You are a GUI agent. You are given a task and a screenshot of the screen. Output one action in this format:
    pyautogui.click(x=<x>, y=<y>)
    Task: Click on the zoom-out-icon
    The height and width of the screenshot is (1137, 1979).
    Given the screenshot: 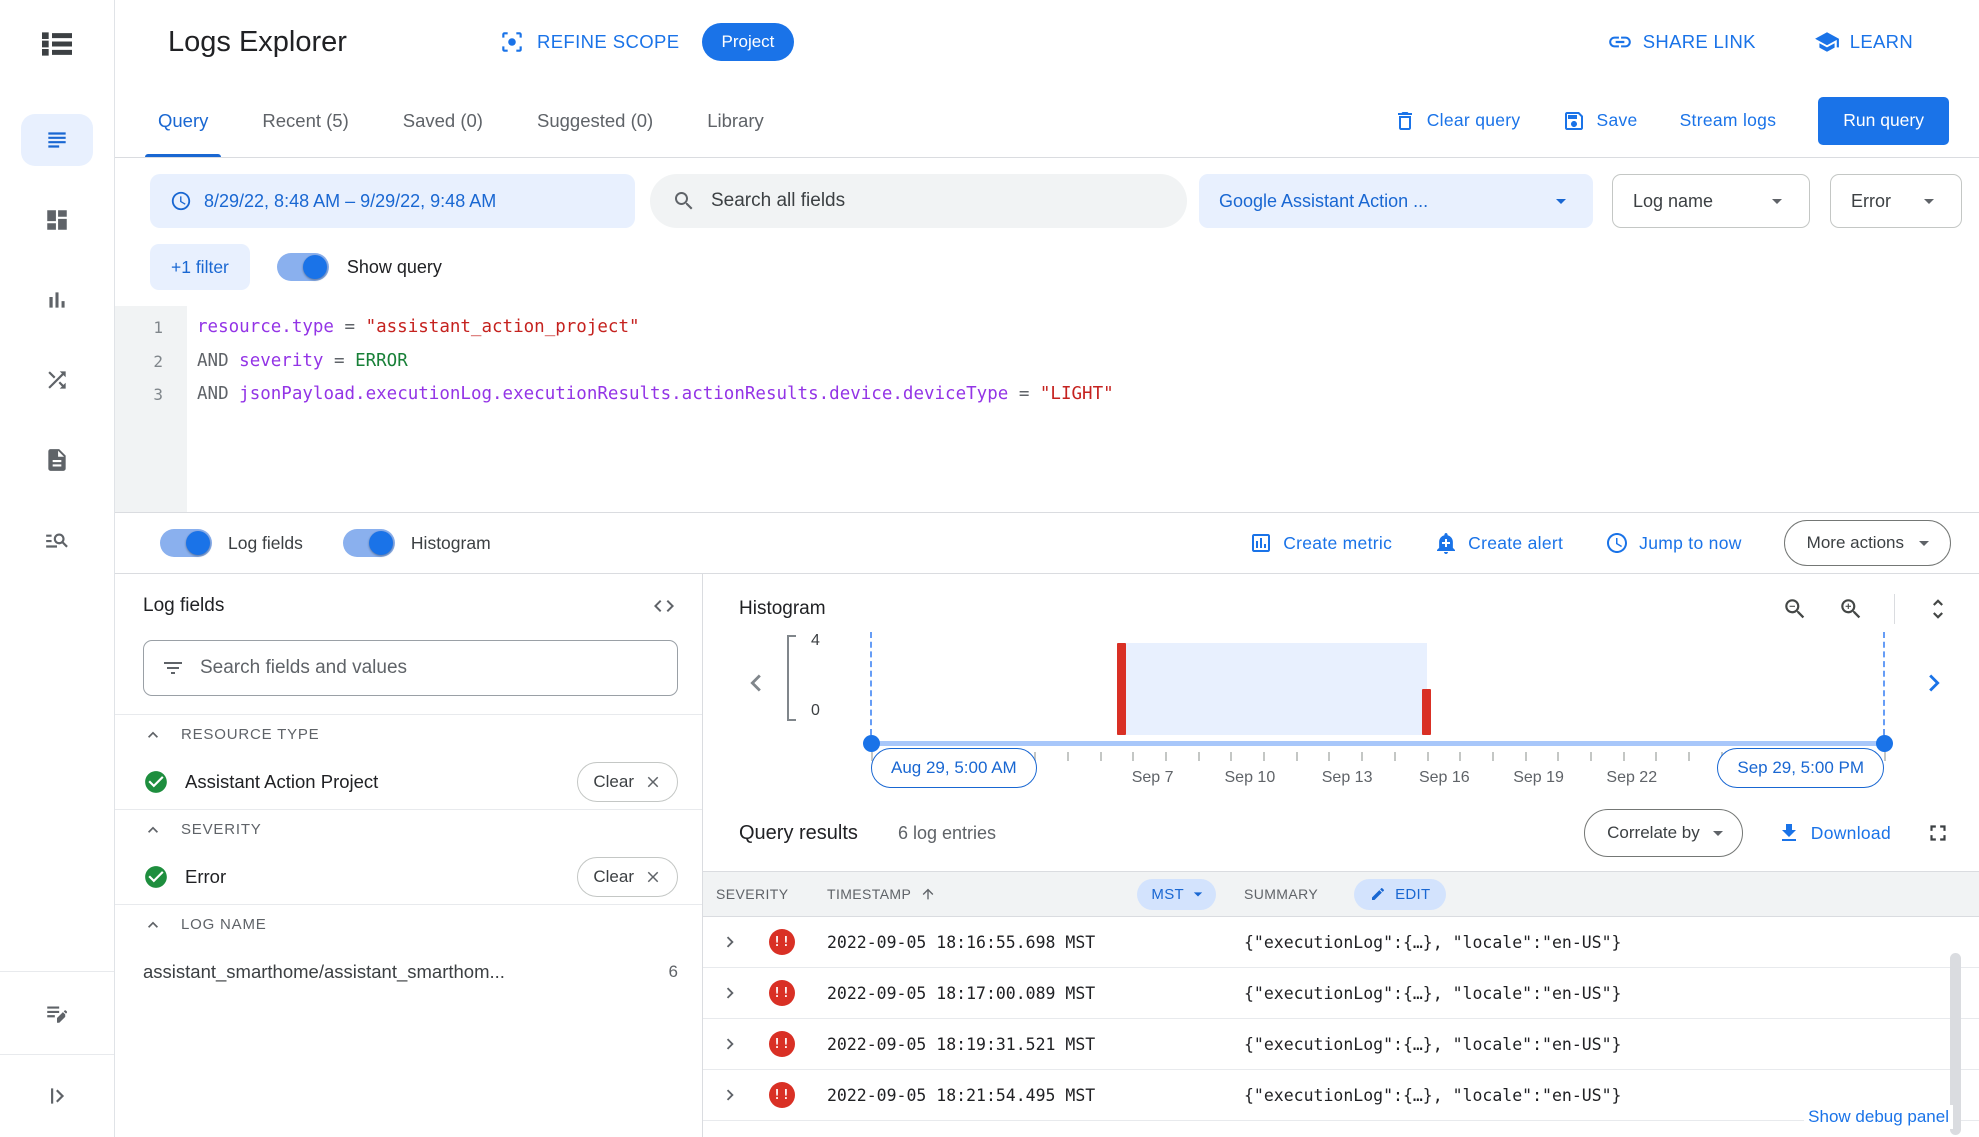 What is the action you would take?
    pyautogui.click(x=1795, y=609)
    